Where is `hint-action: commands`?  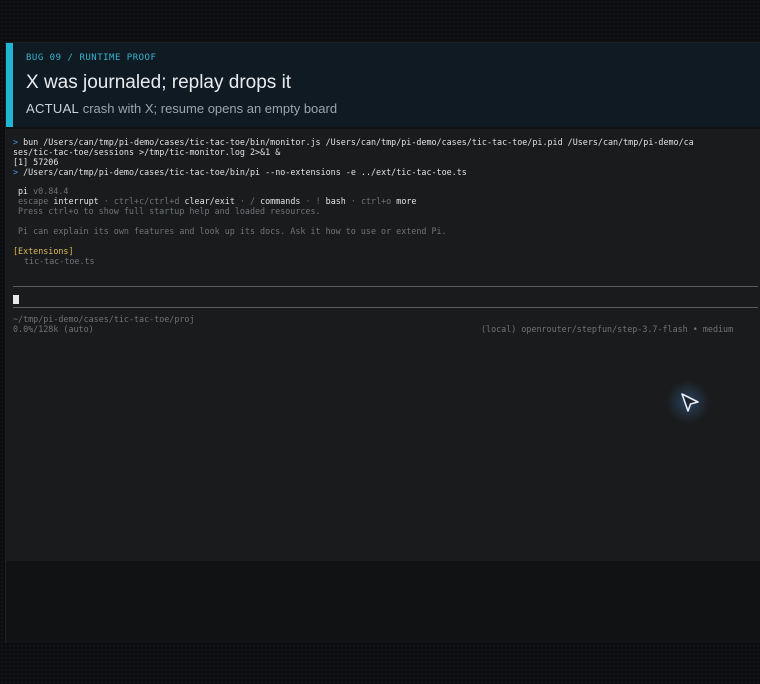 hint-action: commands is located at coordinates (280, 201).